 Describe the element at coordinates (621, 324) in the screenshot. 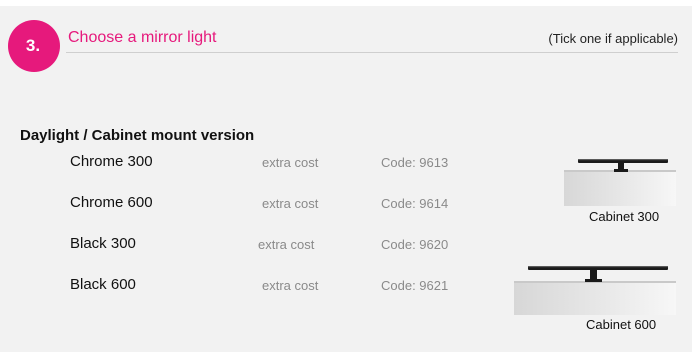

I see `product-caption-600: Cabinet 600` at that location.